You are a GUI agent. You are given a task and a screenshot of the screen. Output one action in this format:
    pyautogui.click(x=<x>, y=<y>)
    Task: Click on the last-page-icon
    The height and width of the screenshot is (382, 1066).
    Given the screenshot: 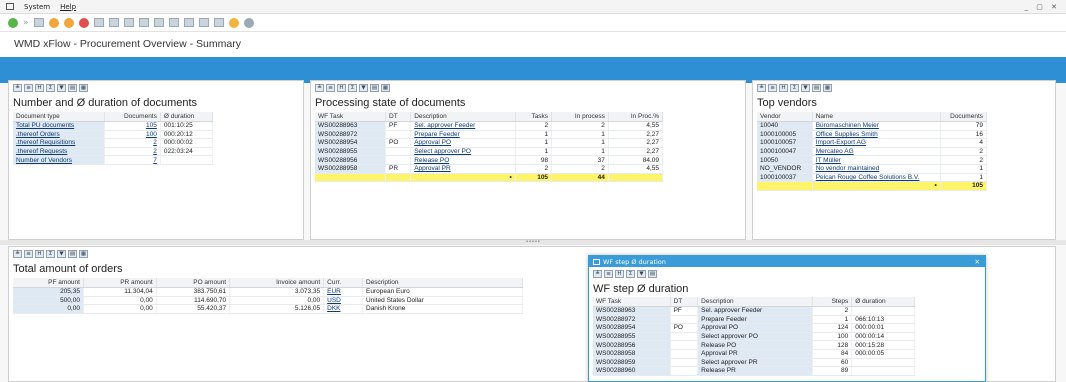 What is the action you would take?
    pyautogui.click(x=188, y=22)
    